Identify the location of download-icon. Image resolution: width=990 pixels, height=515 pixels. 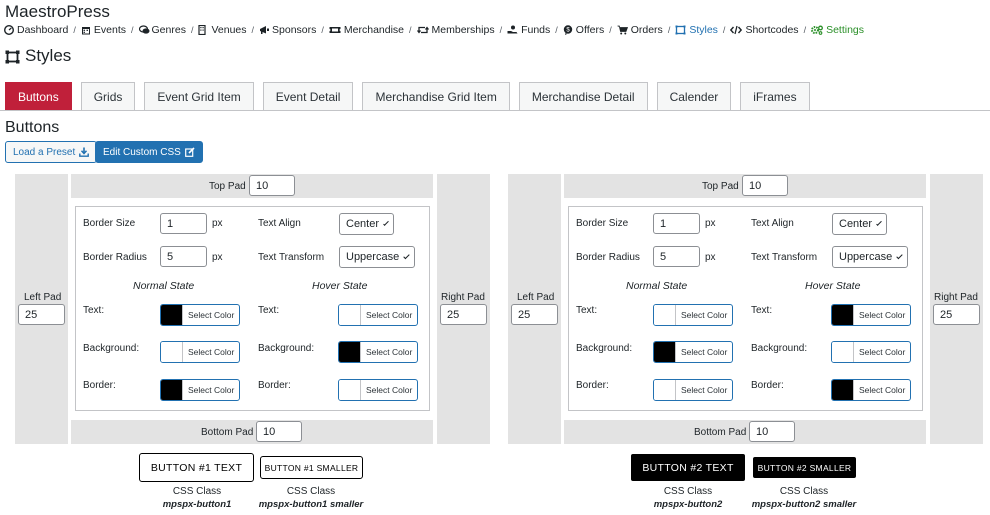
(84, 152).